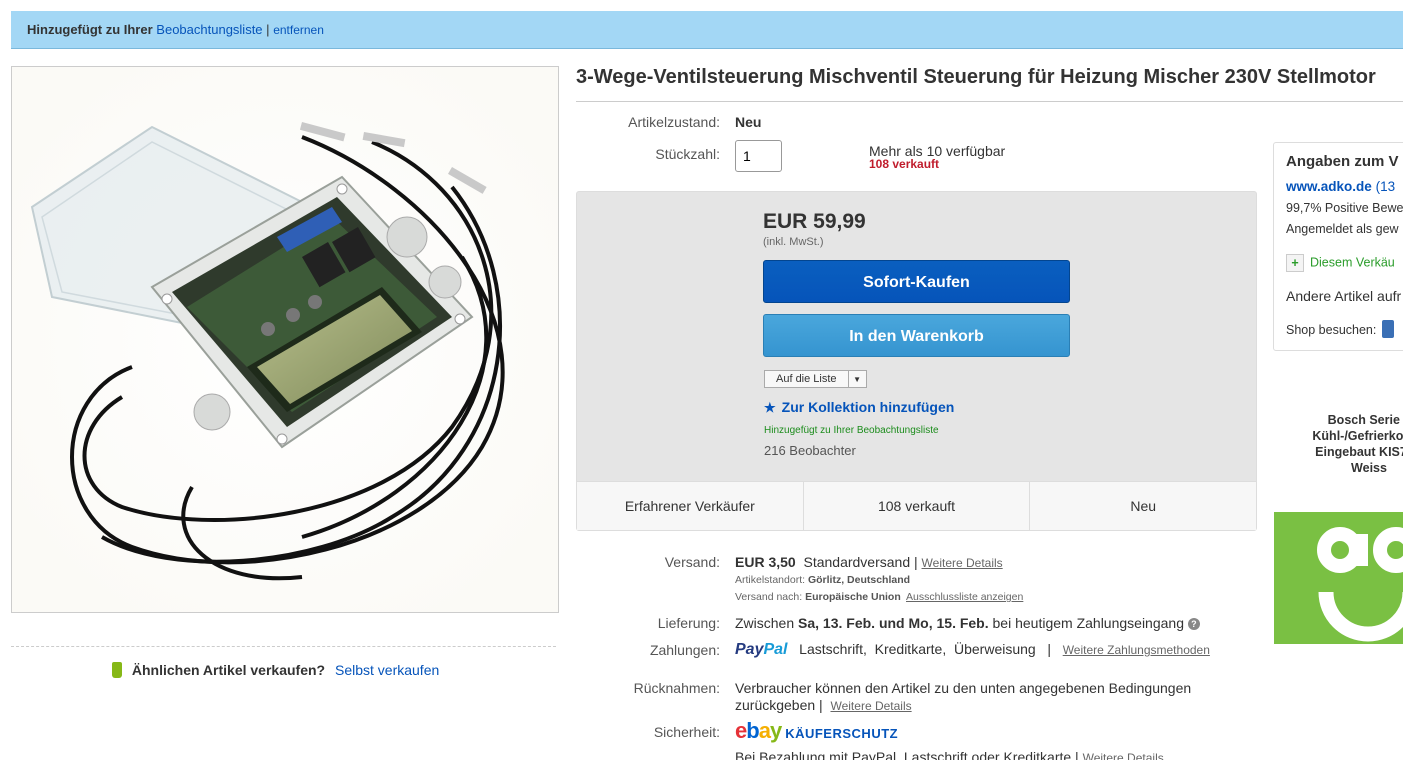  What do you see at coordinates (674, 122) in the screenshot?
I see `condition-label: Artikelzustand:` at bounding box center [674, 122].